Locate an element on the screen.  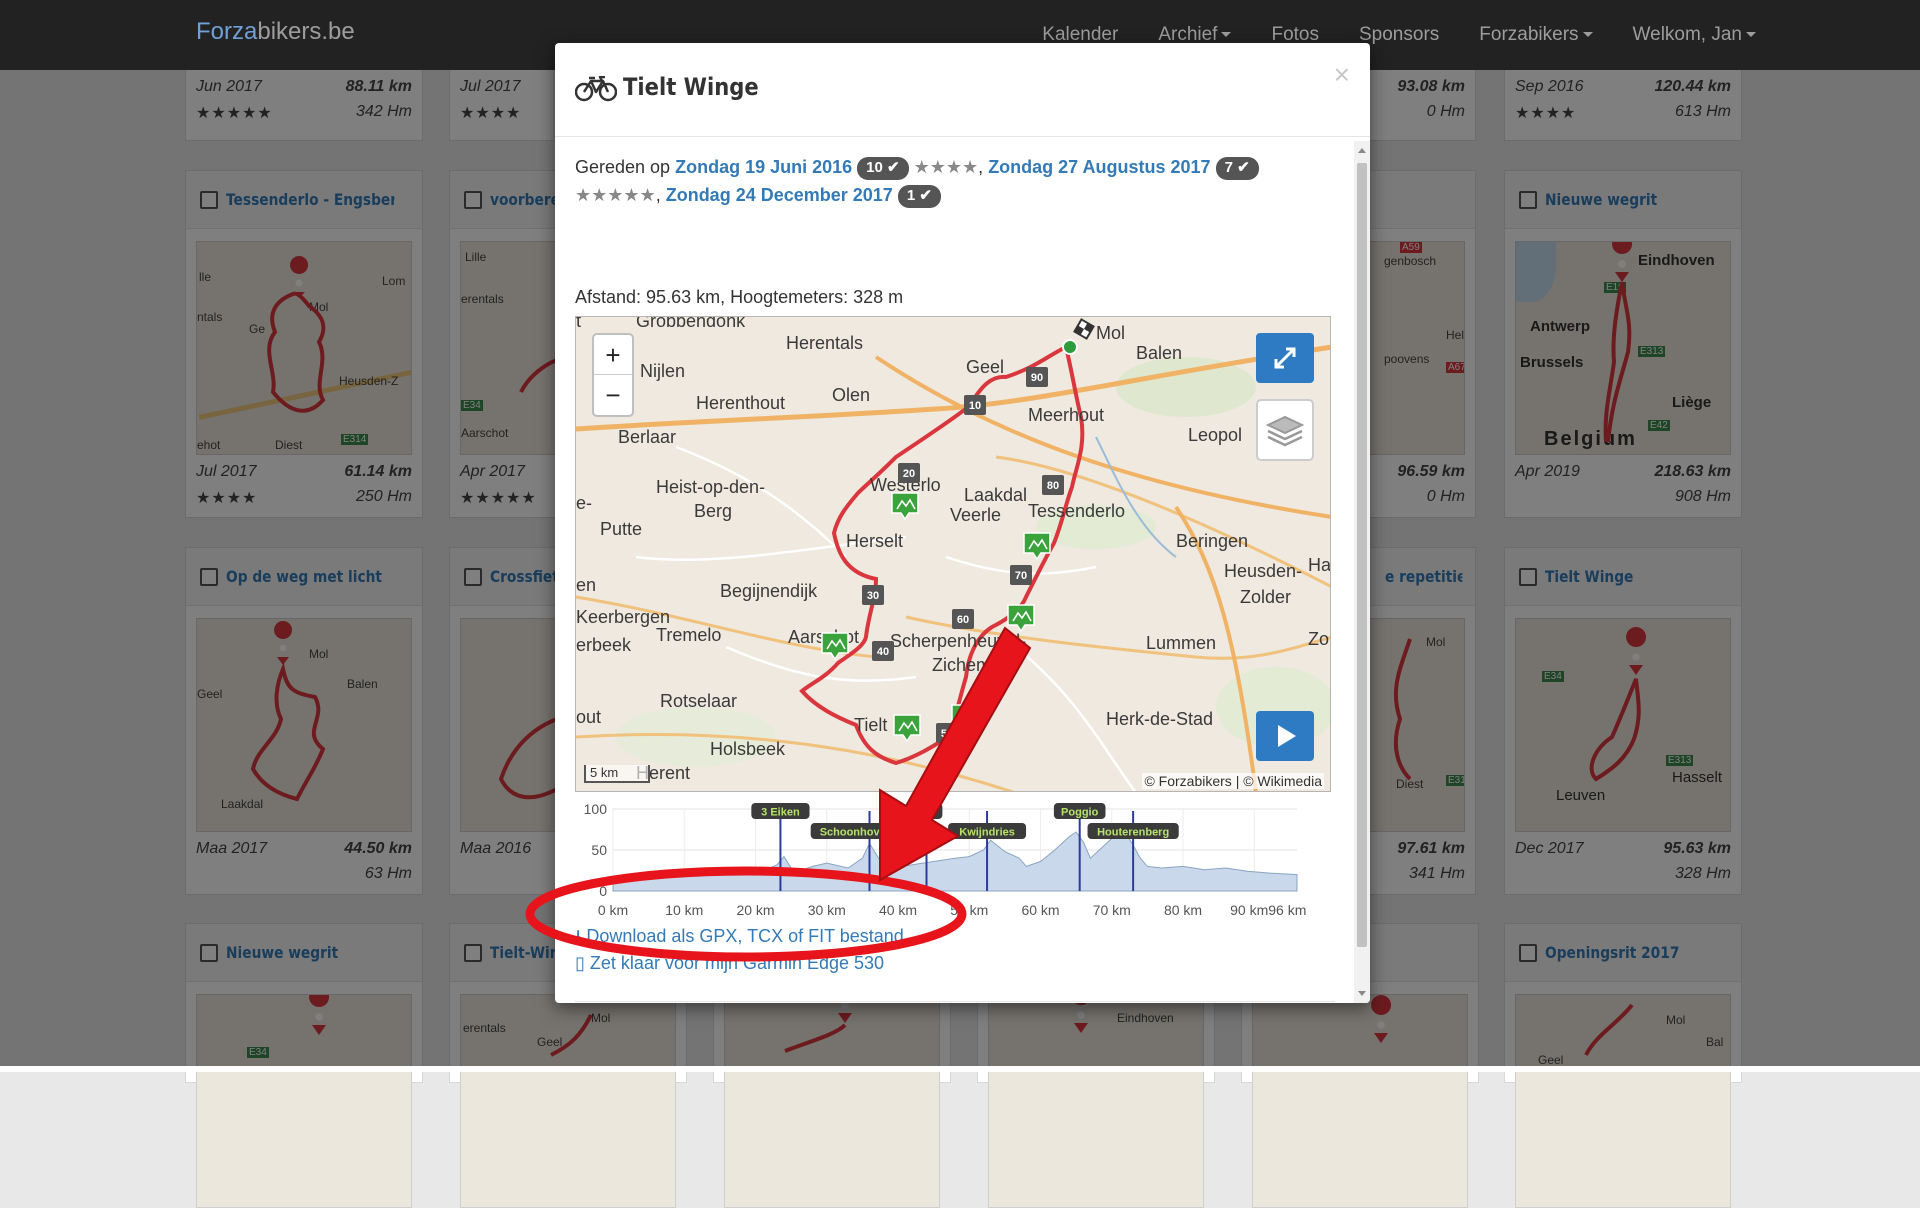
download-gpx-link: ⭳ Download als GPX, TCX of FIT bestand is located at coordinates (739, 936).